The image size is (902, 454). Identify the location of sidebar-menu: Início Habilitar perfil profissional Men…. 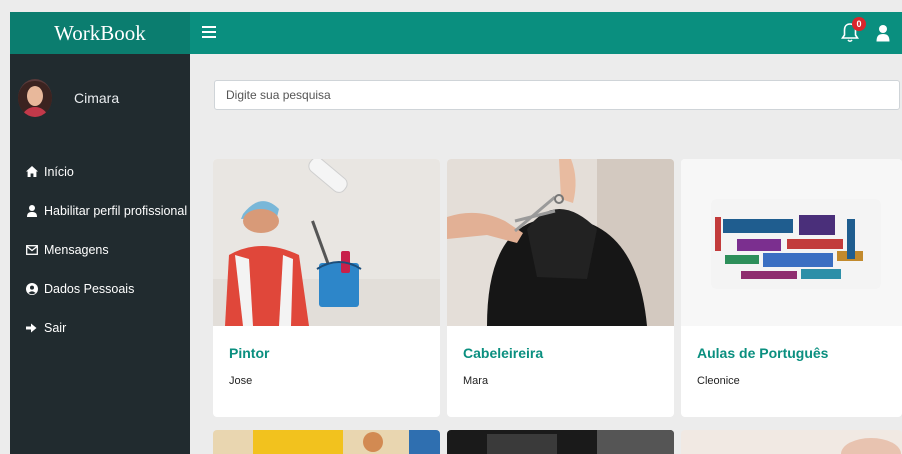
(106, 249).